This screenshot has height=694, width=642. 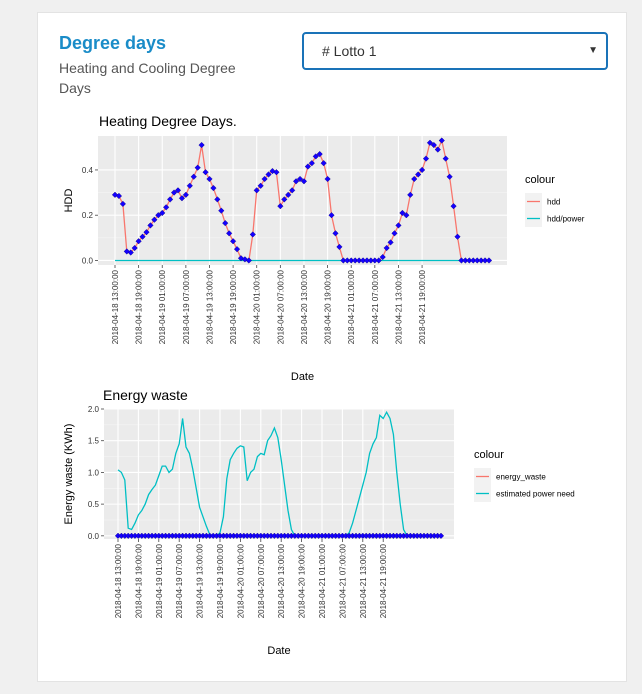 I want to click on plot-panel, so click(x=279, y=474).